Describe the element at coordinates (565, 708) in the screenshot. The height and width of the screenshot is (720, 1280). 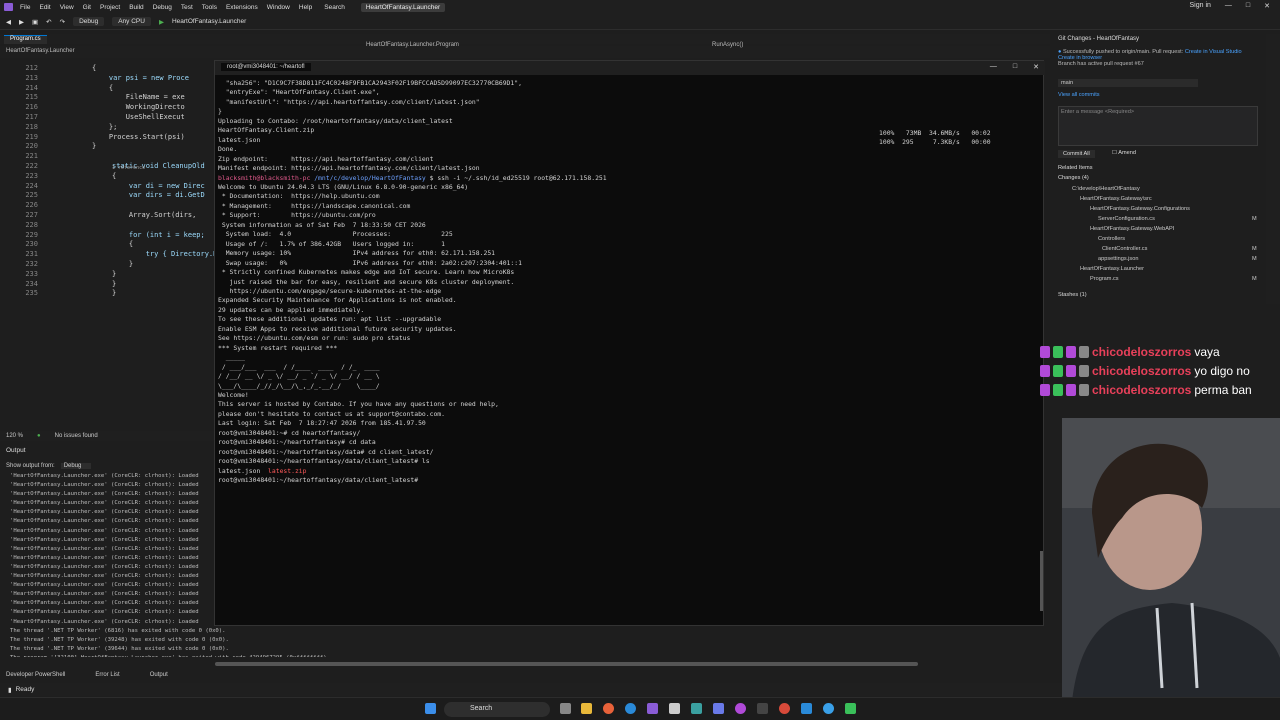
I see `task-view-icon` at that location.